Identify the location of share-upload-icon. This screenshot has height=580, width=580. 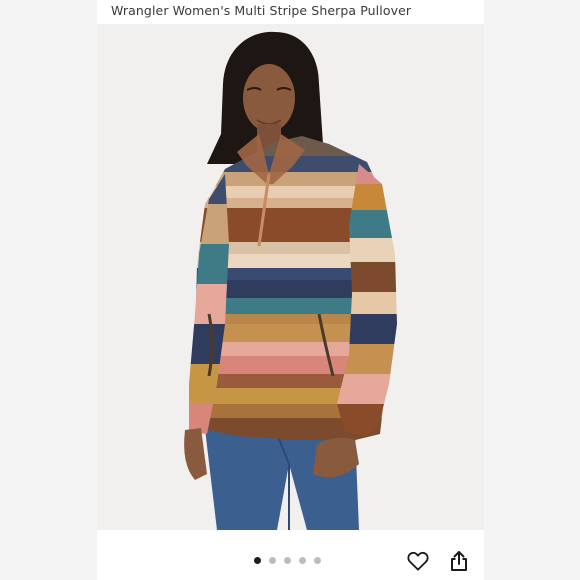
(459, 561).